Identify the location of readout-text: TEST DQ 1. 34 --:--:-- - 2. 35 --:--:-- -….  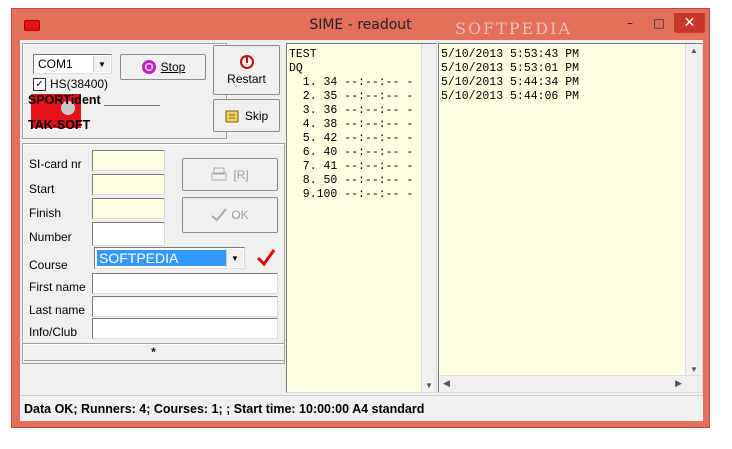
(351, 125).